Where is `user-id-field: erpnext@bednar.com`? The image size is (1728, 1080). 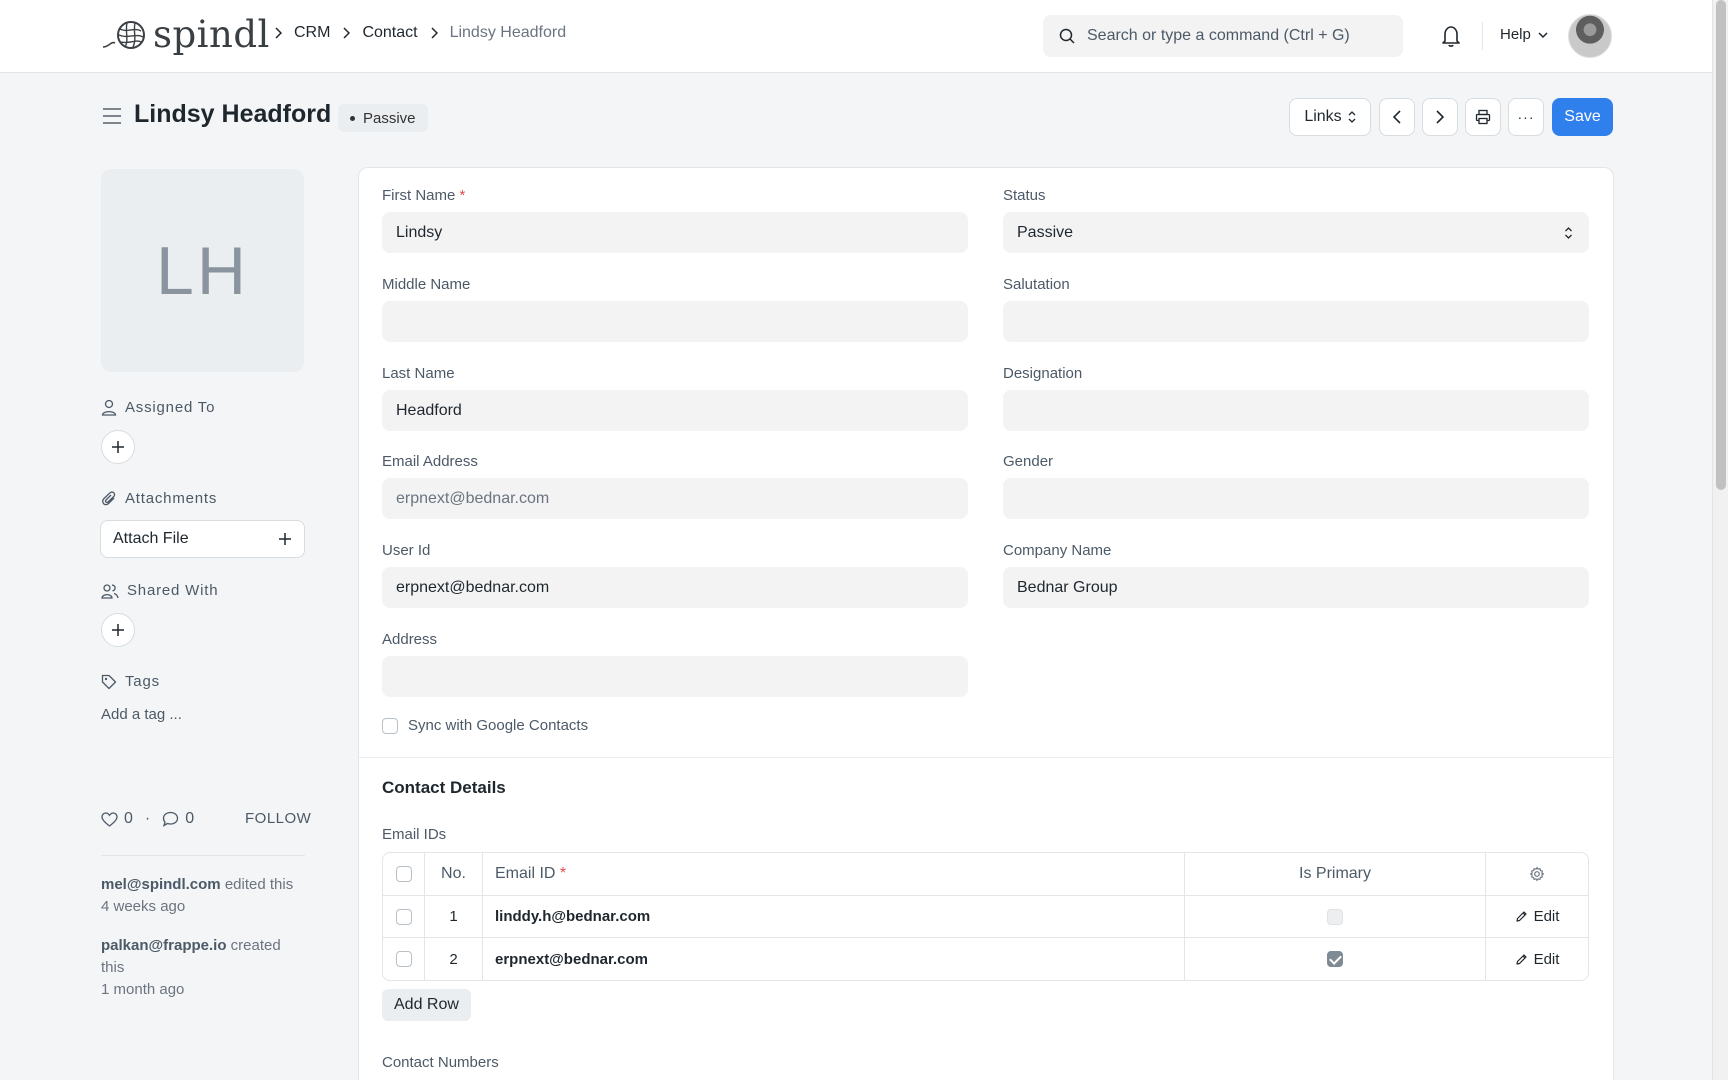
user-id-field: erpnext@bednar.com is located at coordinates (675, 587).